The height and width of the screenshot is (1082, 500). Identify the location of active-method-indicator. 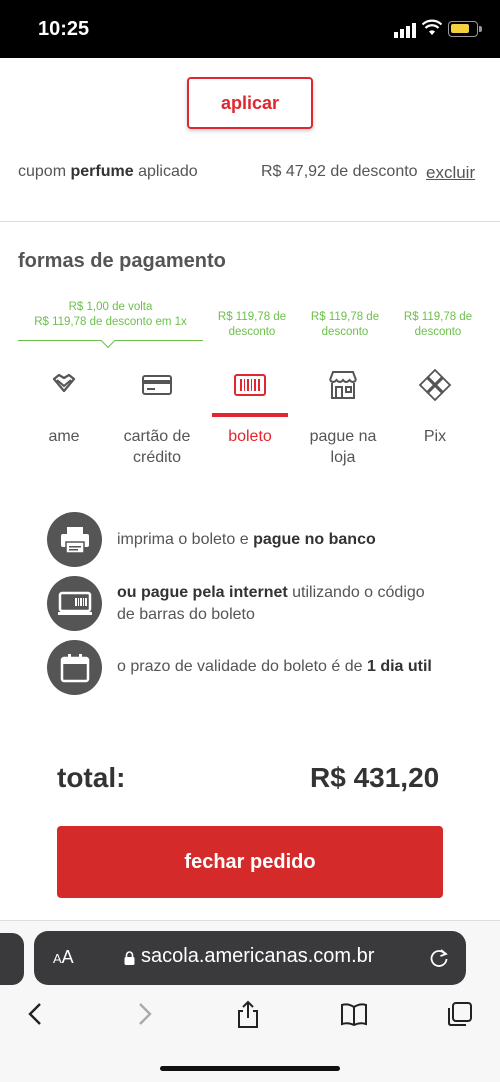
(250, 415).